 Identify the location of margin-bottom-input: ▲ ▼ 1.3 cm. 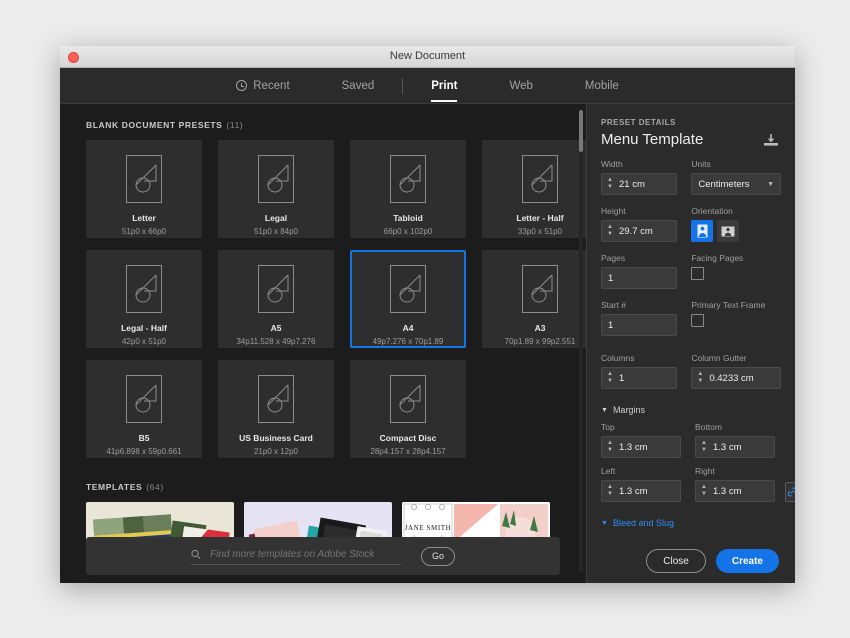
(735, 447).